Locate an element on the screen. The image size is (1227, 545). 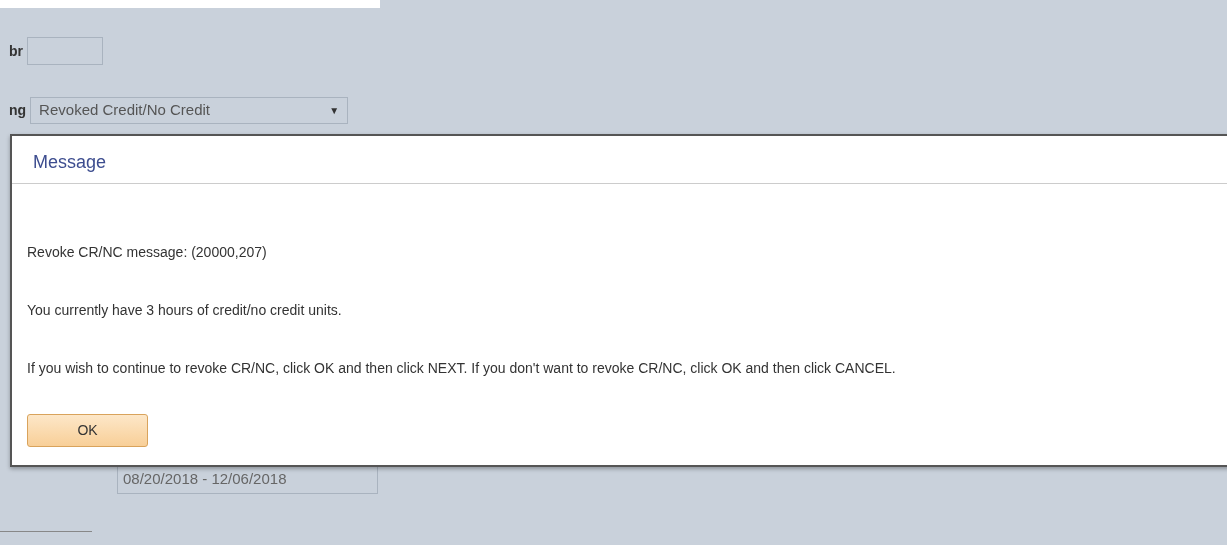
message-text: Revoke CR/NC message: (20000,207) is located at coordinates (147, 252).